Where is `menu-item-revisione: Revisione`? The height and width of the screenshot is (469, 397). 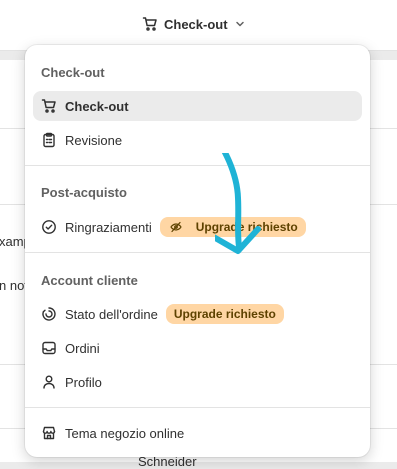
menu-item-revisione: Revisione is located at coordinates (197, 140).